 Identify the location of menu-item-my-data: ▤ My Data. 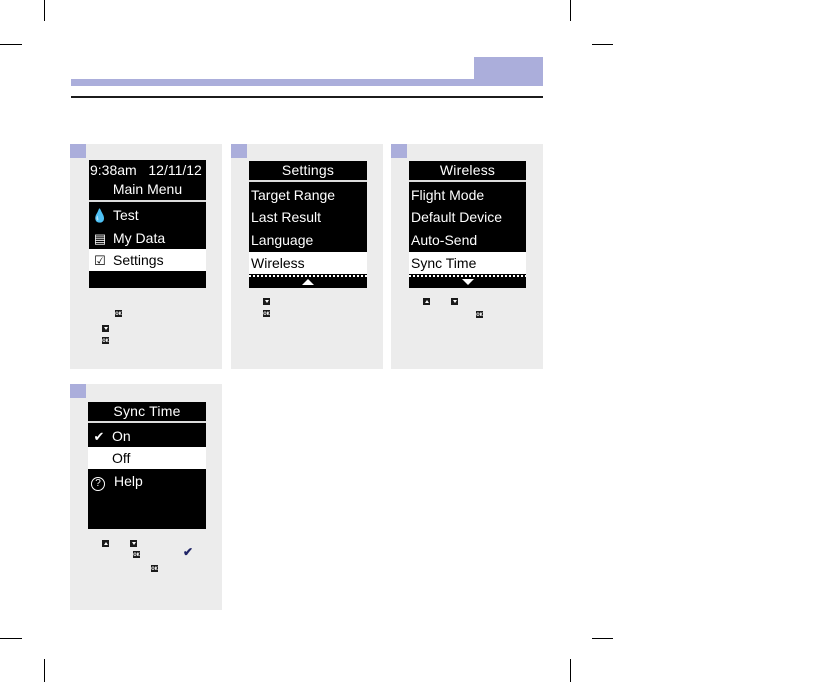
(147, 238).